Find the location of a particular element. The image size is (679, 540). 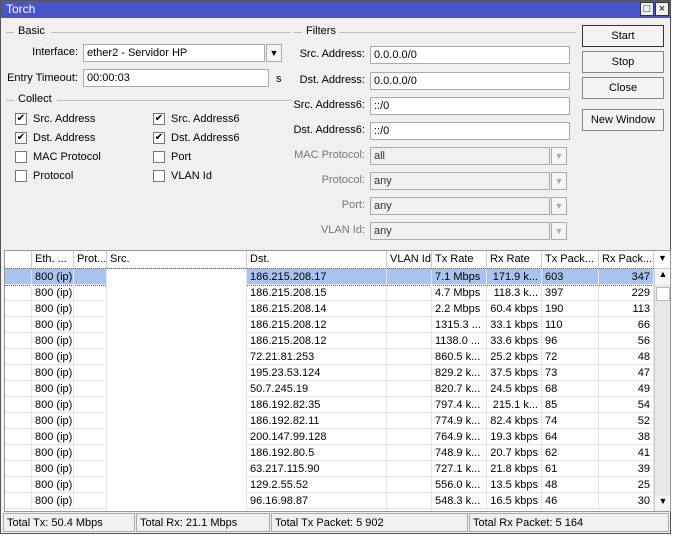

src-address6-input: ::/0 is located at coordinates (470, 106).